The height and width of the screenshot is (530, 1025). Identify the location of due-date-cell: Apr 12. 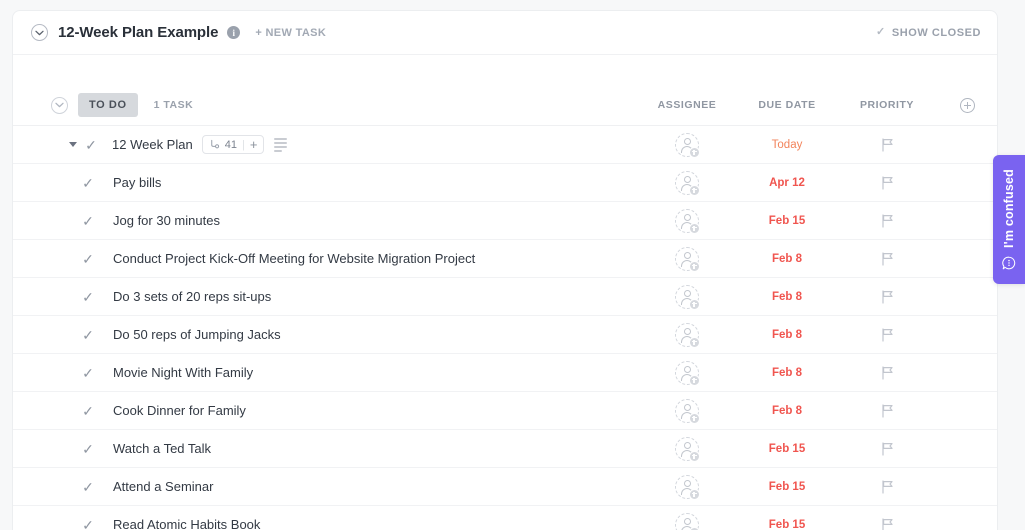
(787, 183).